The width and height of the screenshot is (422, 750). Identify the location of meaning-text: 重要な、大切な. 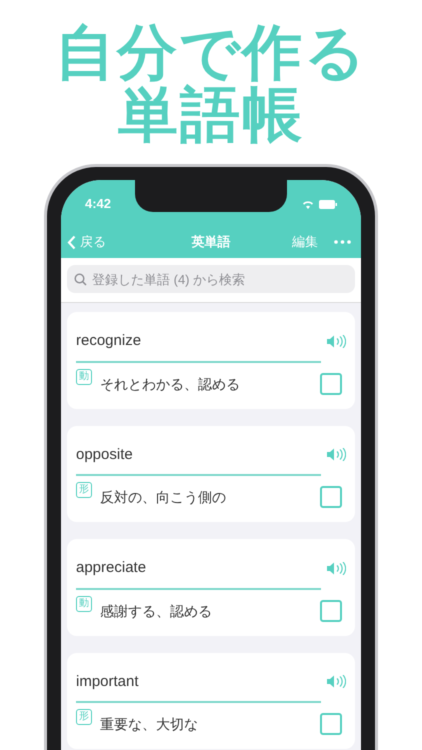
(149, 724).